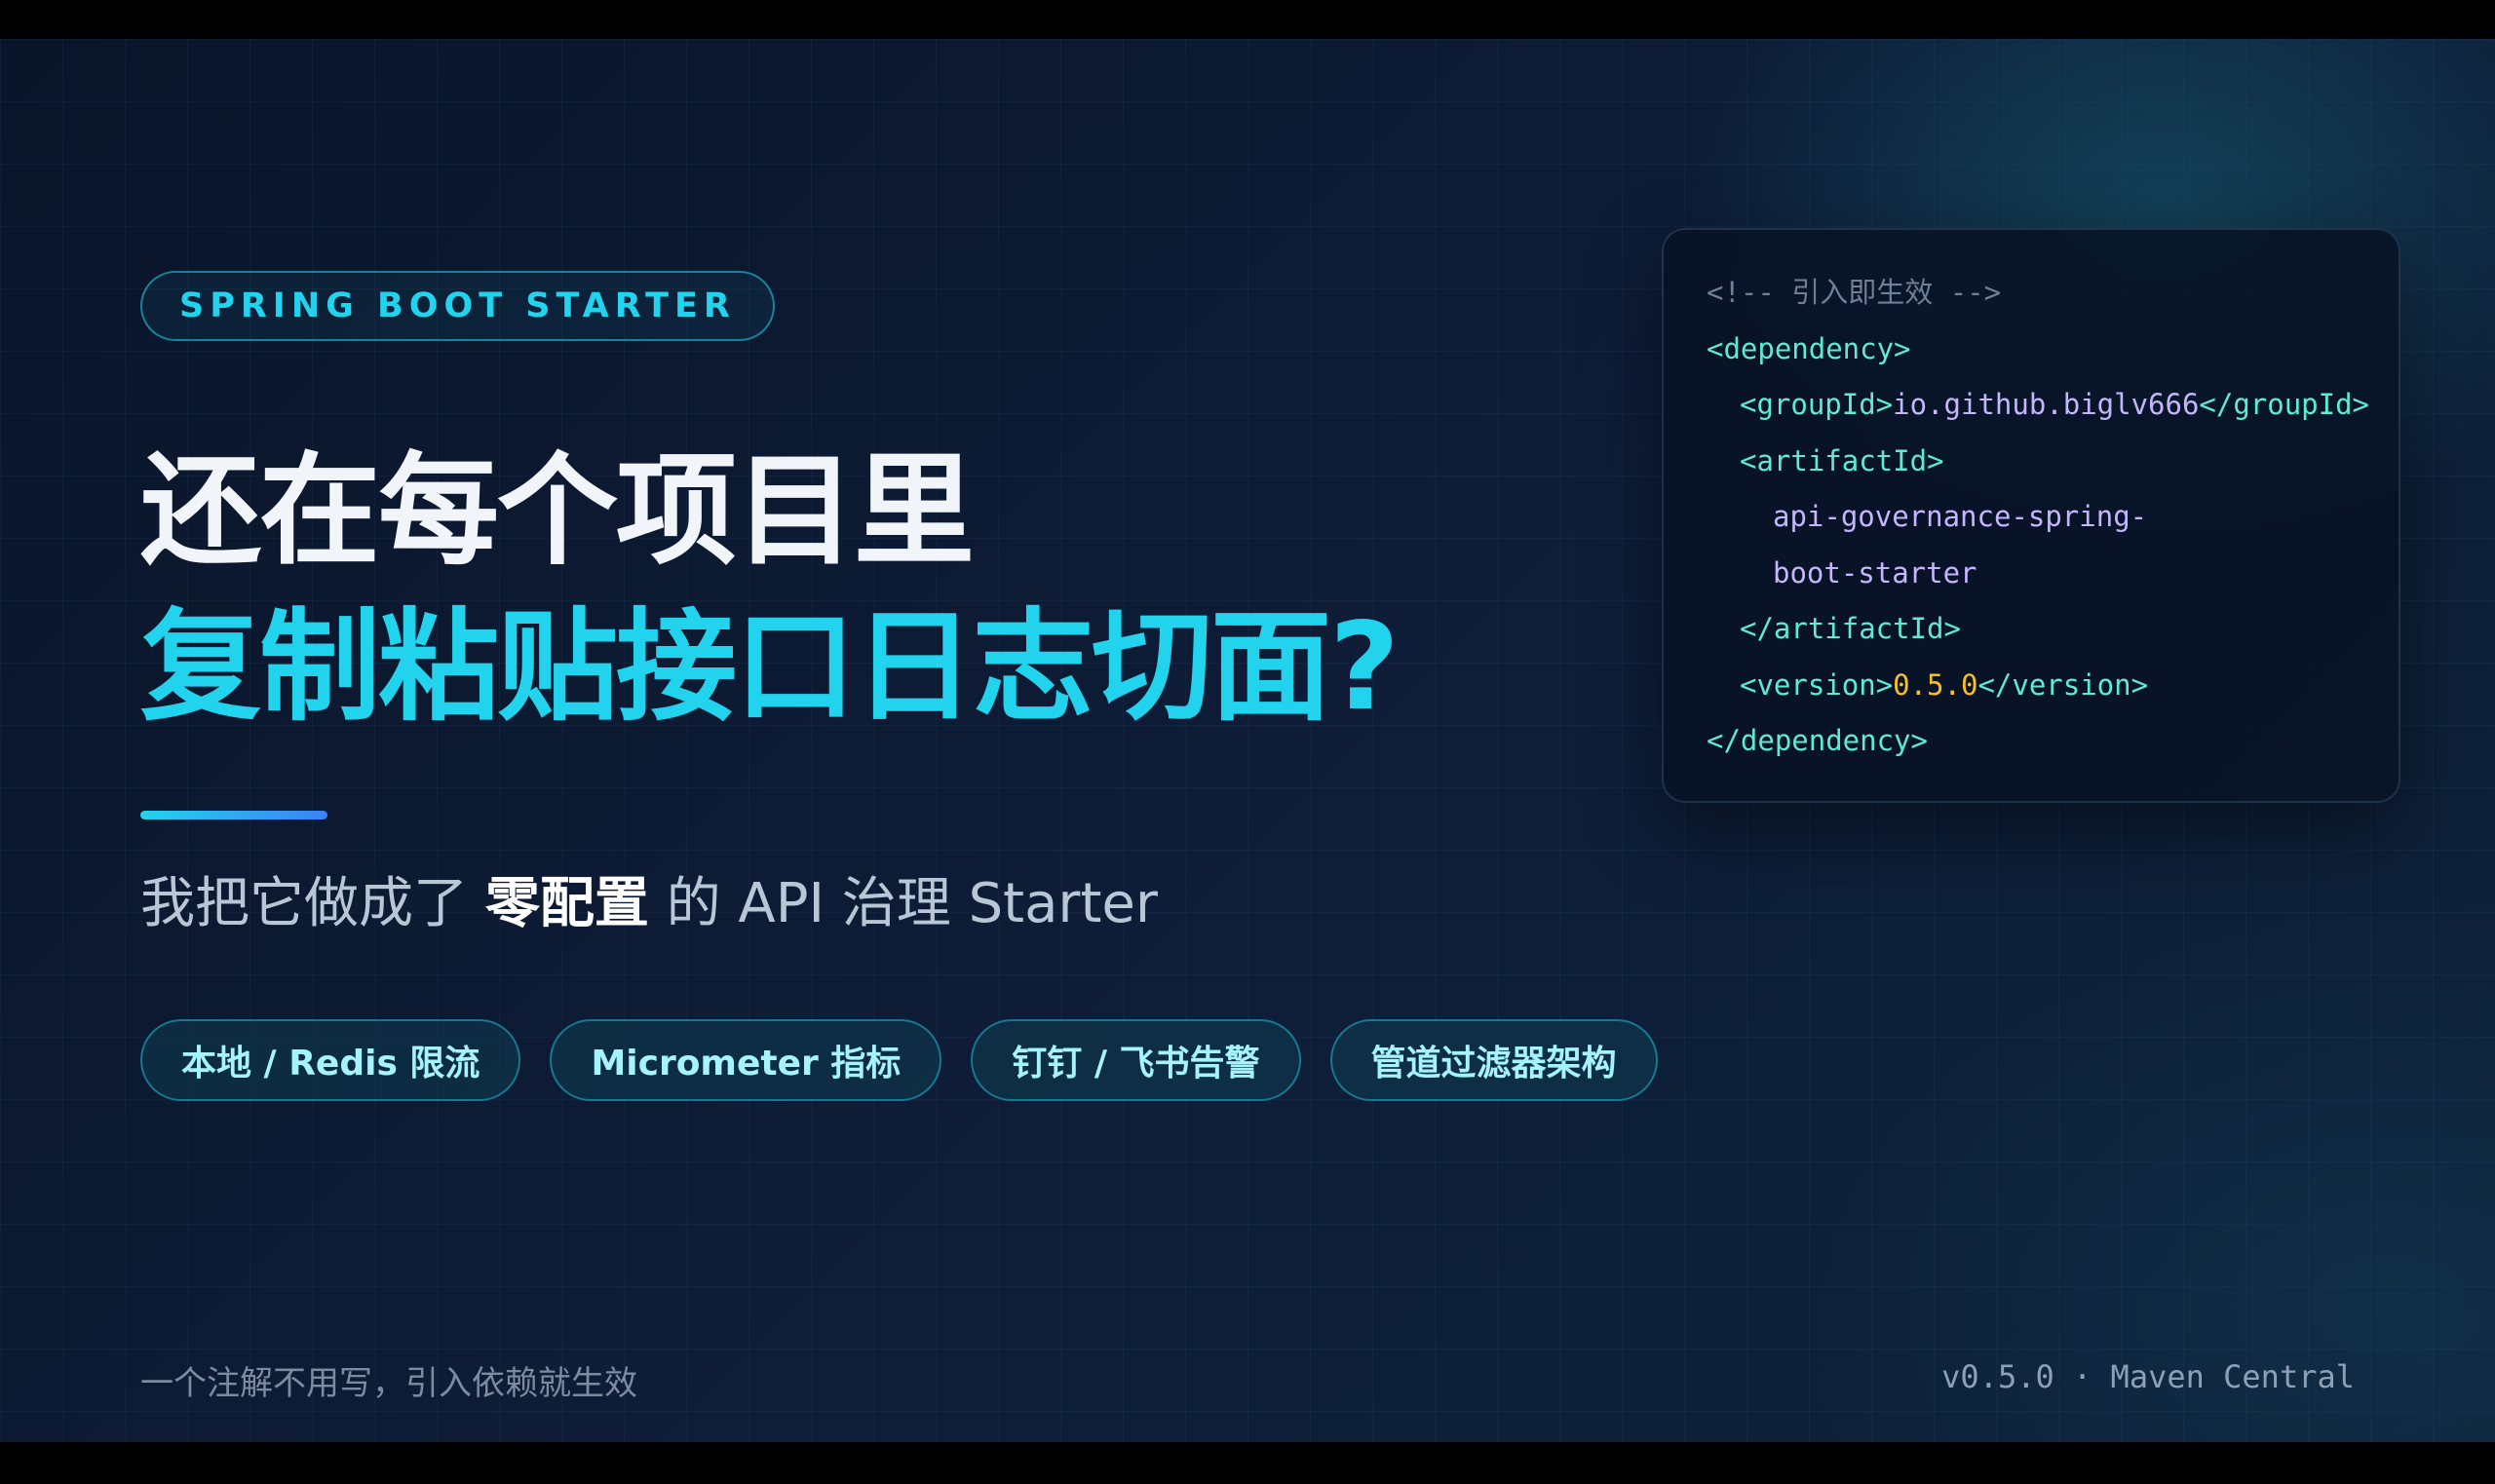 The image size is (2495, 1484). I want to click on eyebrow-label: SPRING BOOT STARTER, so click(457, 305).